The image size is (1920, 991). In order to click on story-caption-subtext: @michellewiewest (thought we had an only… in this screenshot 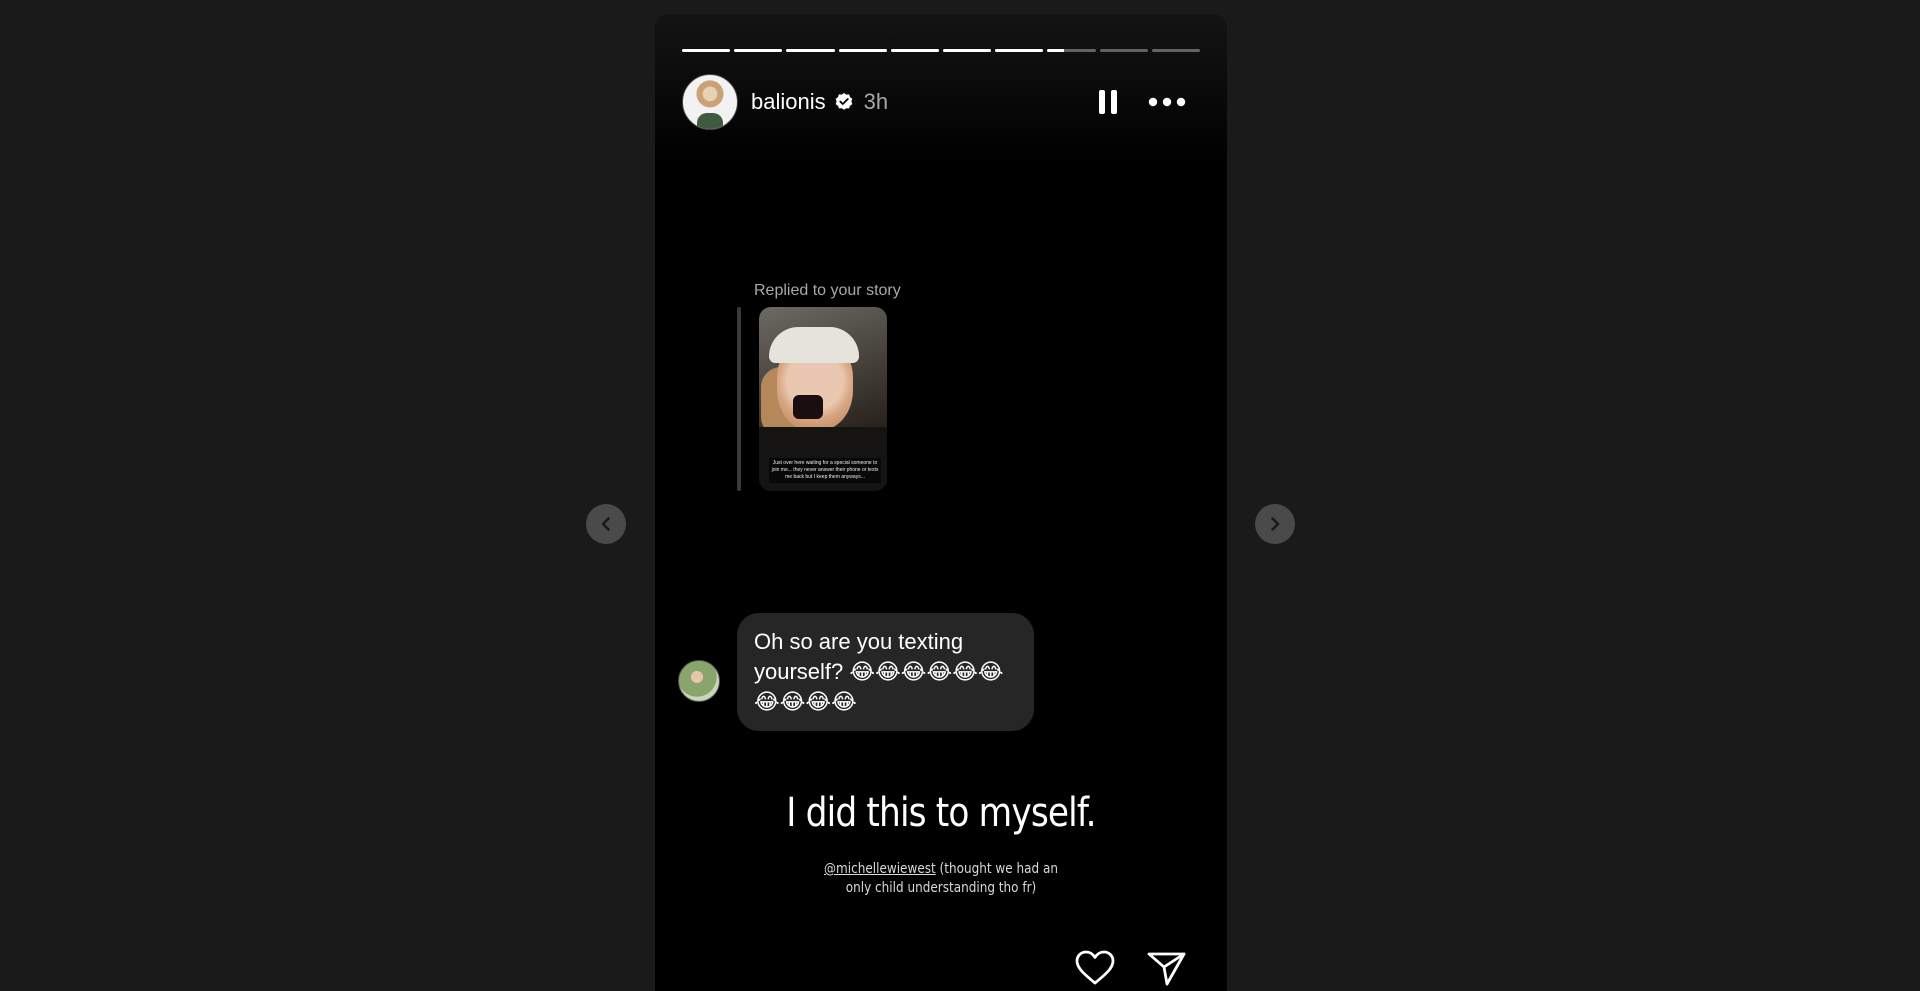, I will do `click(941, 879)`.